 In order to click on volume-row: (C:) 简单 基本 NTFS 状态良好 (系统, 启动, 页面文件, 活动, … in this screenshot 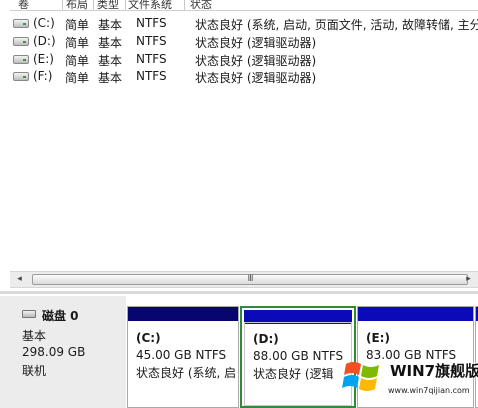, I will do `click(244, 23)`.